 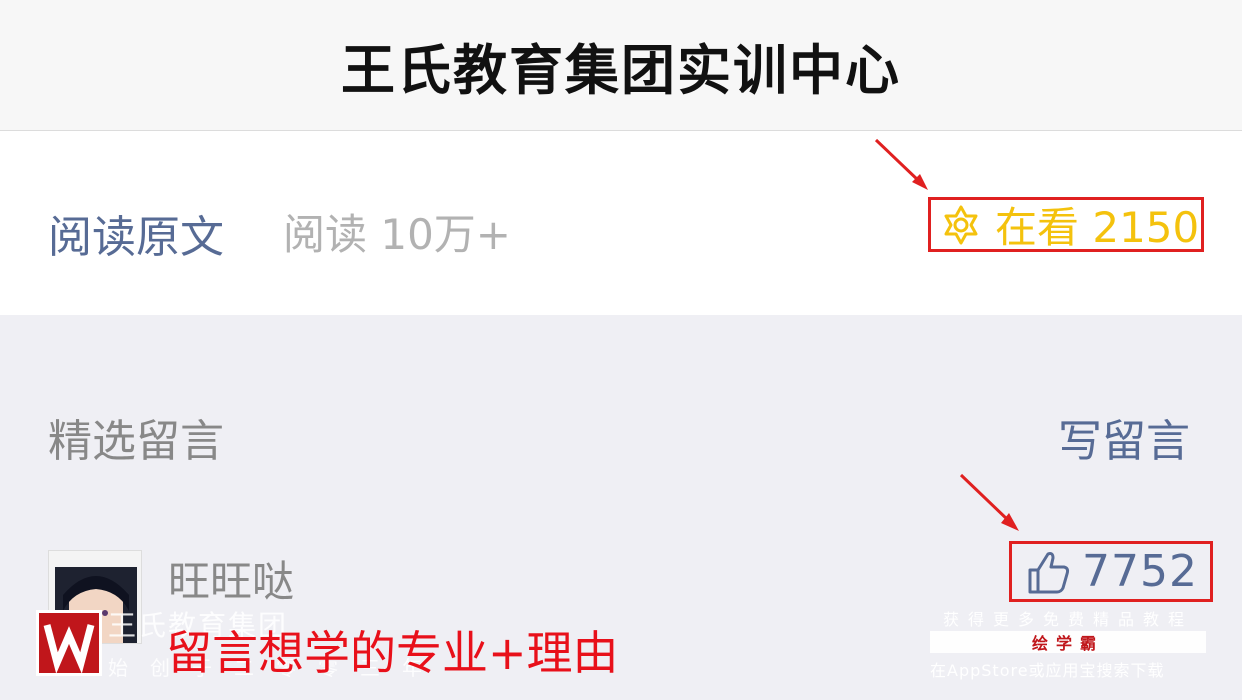 I want to click on featured-comments-title: 精选留言, so click(x=136, y=441).